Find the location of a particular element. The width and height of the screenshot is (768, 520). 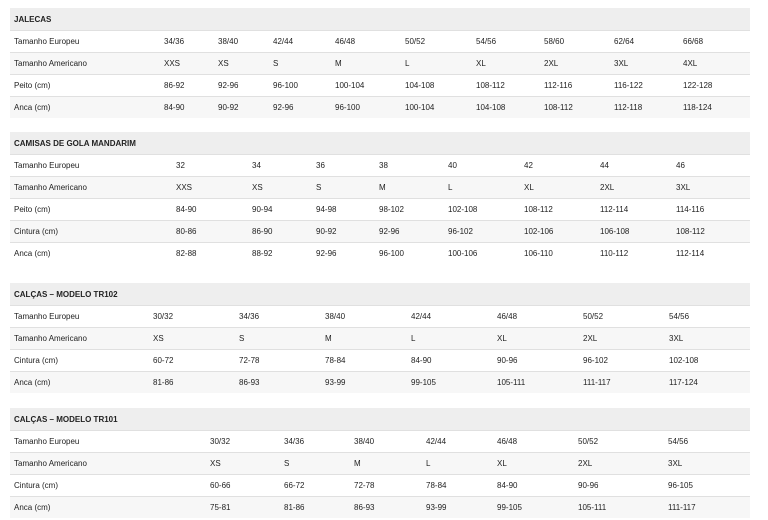

table-cell: 114-116 is located at coordinates (711, 209).